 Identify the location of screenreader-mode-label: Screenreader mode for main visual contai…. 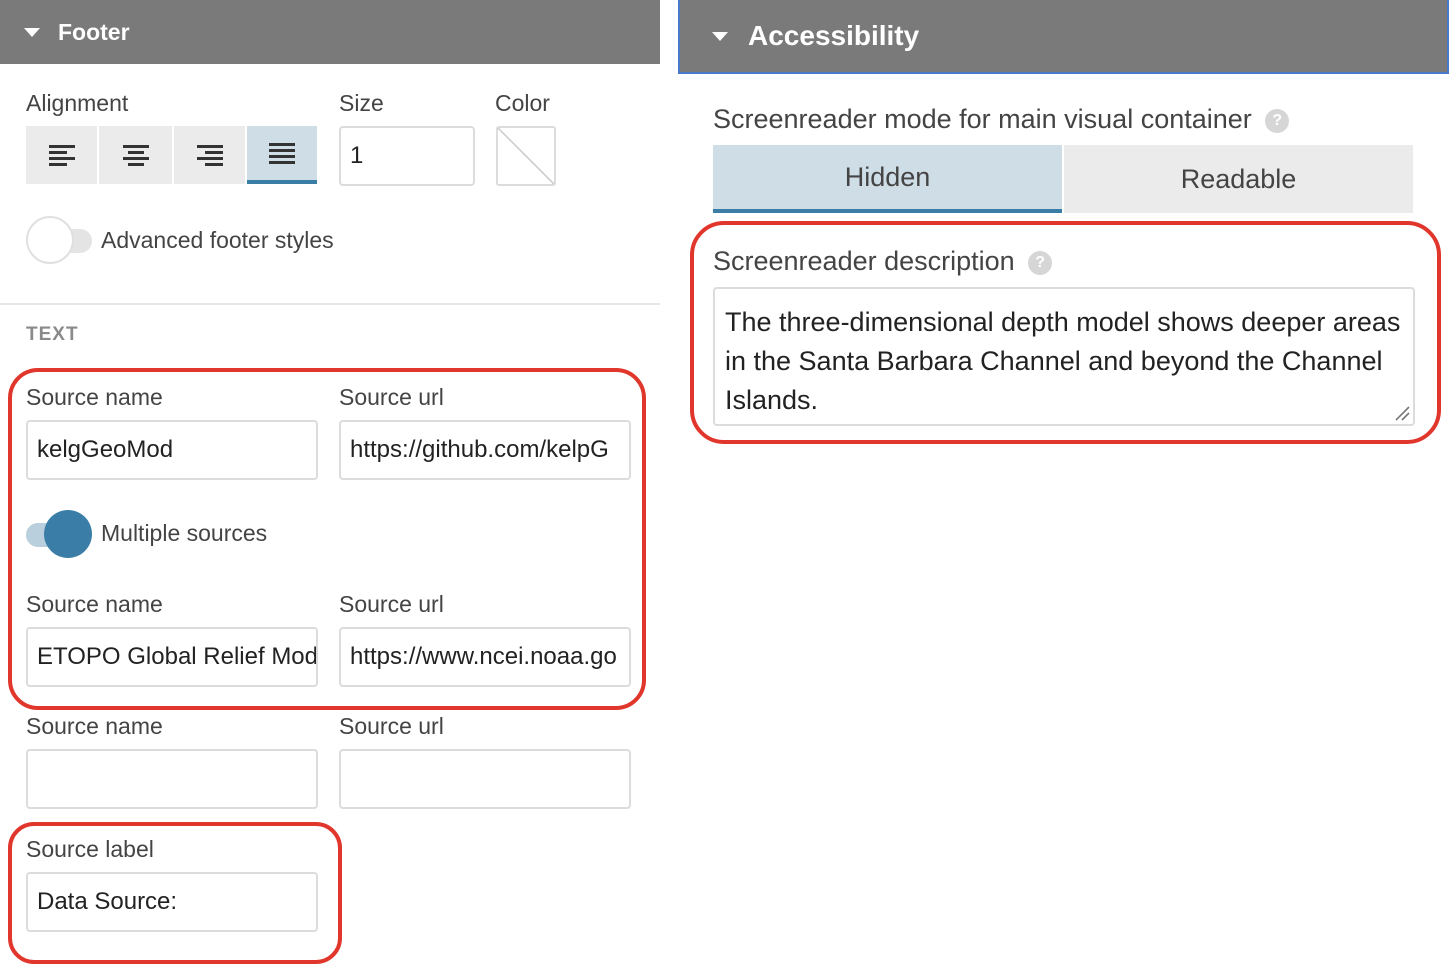
(1001, 119).